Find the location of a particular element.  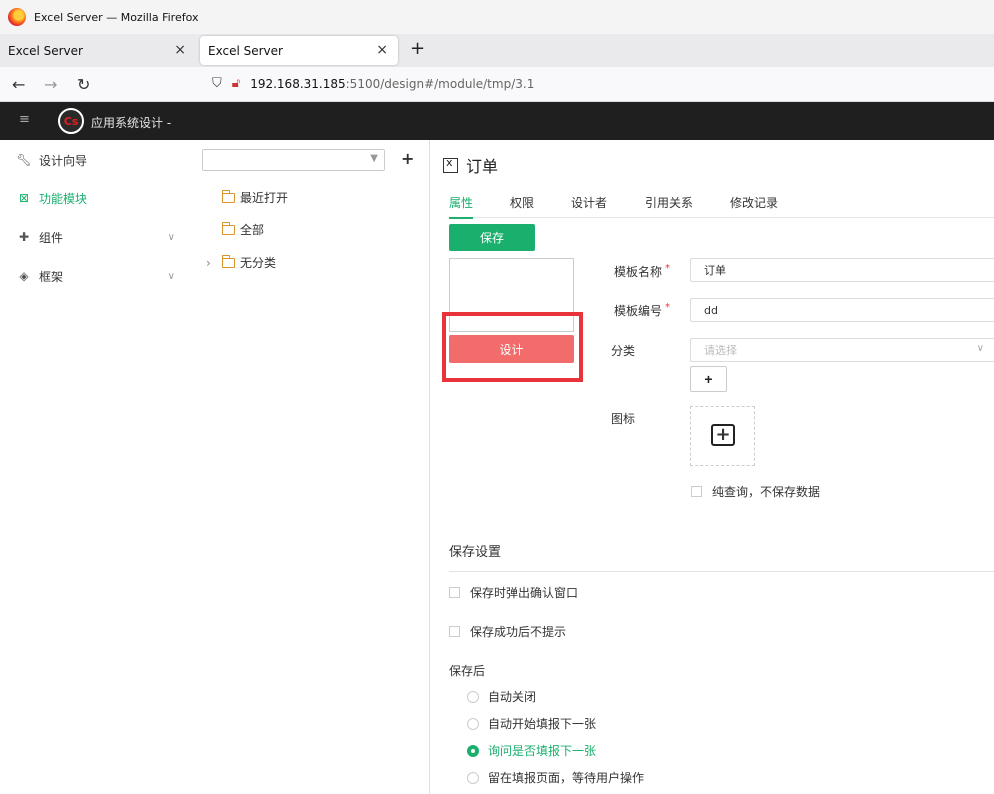

section-divider is located at coordinates (721, 571).